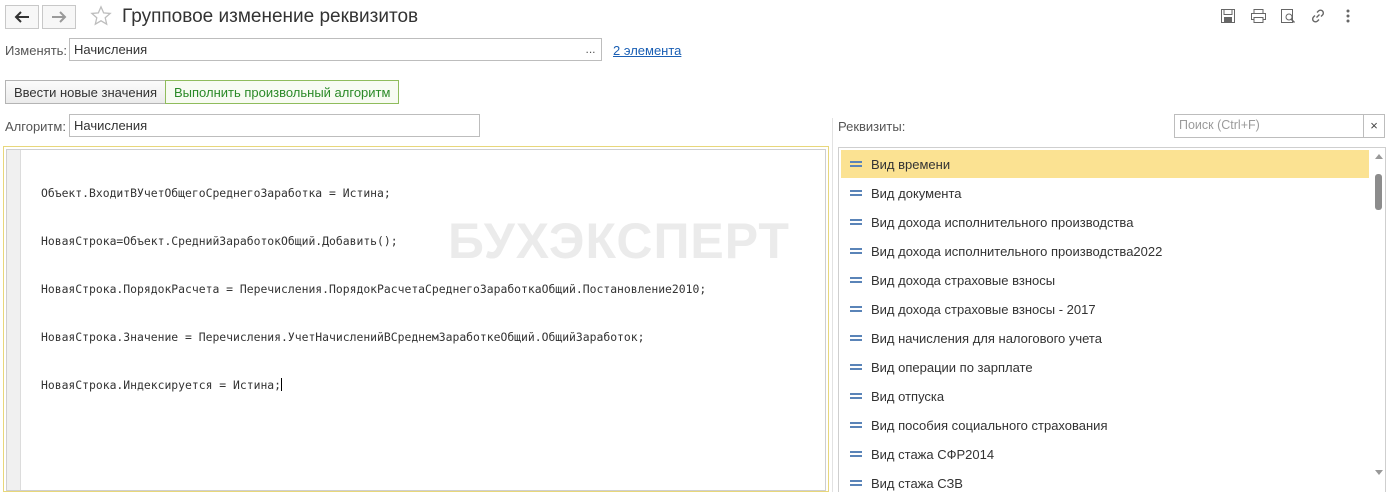 This screenshot has width=1389, height=492. I want to click on list-item-label: Вид операции по зарплате, so click(952, 367).